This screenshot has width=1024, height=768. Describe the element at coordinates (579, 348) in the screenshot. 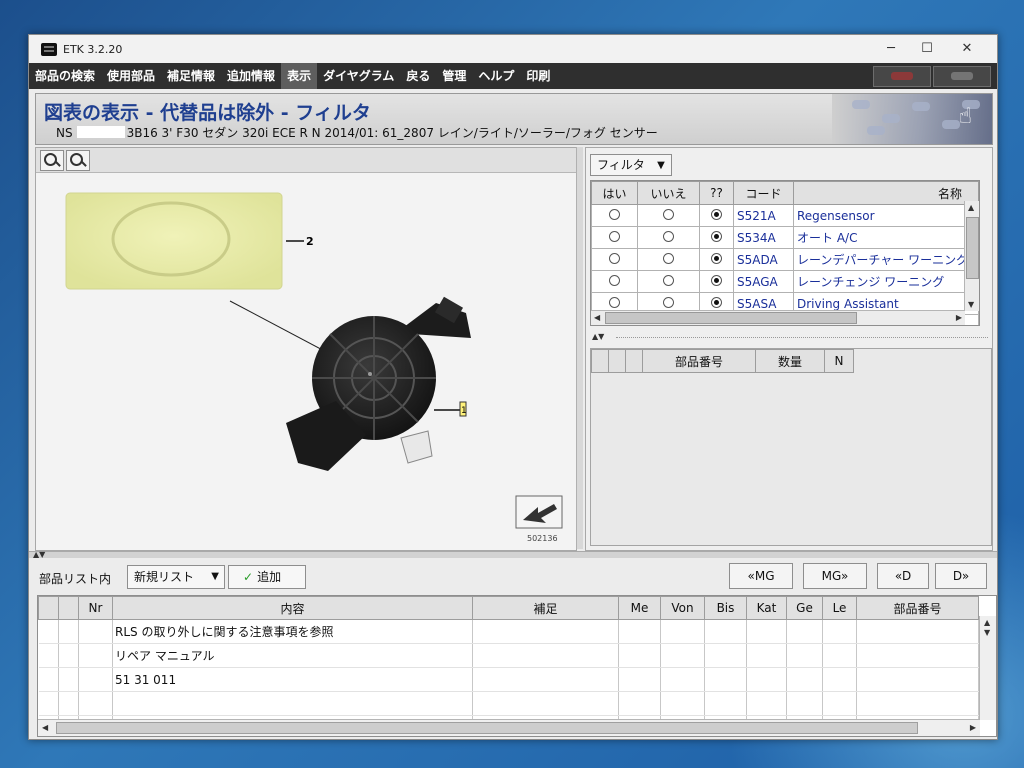

I see `vertical-splitter` at that location.